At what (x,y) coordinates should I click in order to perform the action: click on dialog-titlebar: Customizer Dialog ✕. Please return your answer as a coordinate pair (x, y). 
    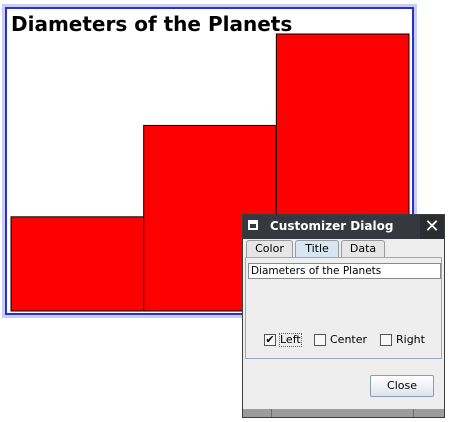
    Looking at the image, I should click on (343, 227).